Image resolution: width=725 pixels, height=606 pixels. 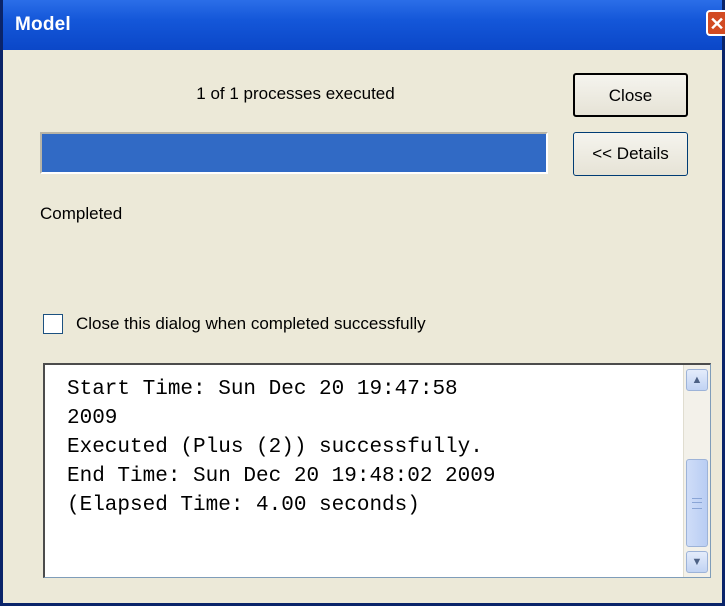 What do you see at coordinates (697, 562) in the screenshot?
I see `scroll-down-arrow-icon: ▼` at bounding box center [697, 562].